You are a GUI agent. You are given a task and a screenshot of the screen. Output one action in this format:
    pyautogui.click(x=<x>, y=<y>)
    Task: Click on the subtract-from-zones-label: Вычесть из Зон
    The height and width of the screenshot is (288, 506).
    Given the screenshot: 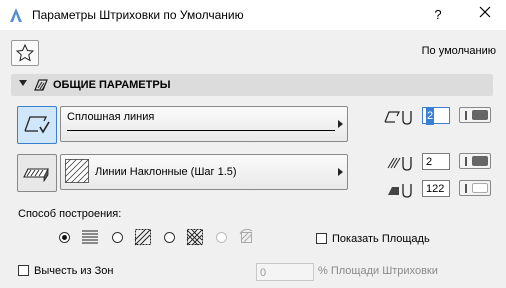 What is the action you would take?
    pyautogui.click(x=74, y=271)
    